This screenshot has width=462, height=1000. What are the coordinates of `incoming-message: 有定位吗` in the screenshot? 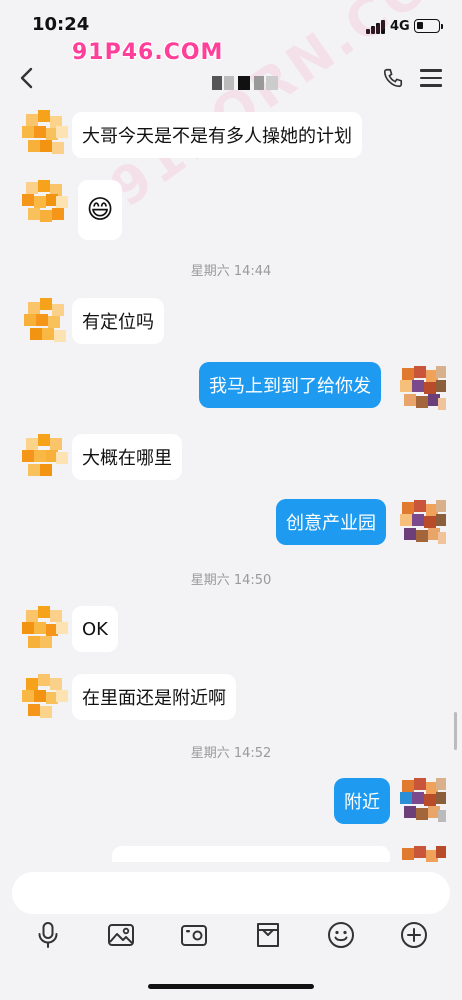 It's located at (118, 321).